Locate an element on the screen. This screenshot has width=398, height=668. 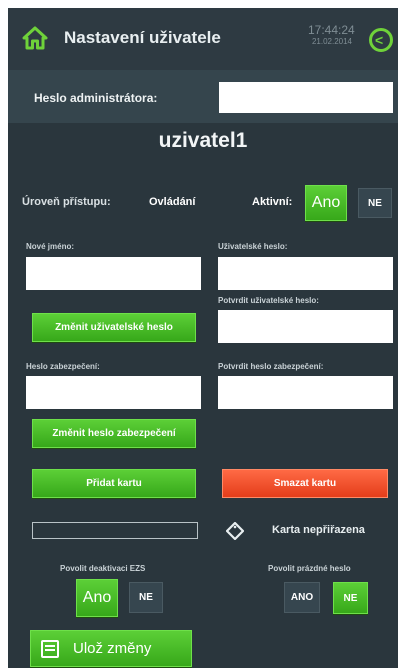
back-button: < is located at coordinates (381, 40).